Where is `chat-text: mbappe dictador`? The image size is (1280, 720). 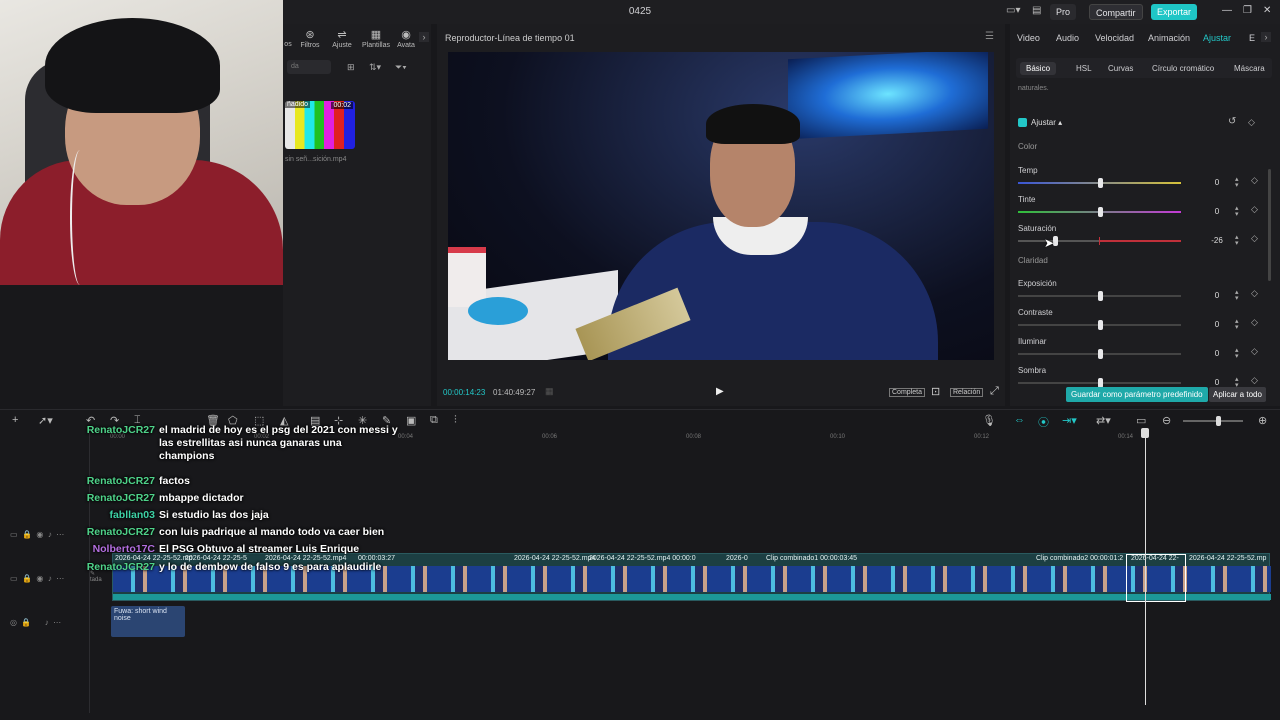 chat-text: mbappe dictador is located at coordinates (201, 498).